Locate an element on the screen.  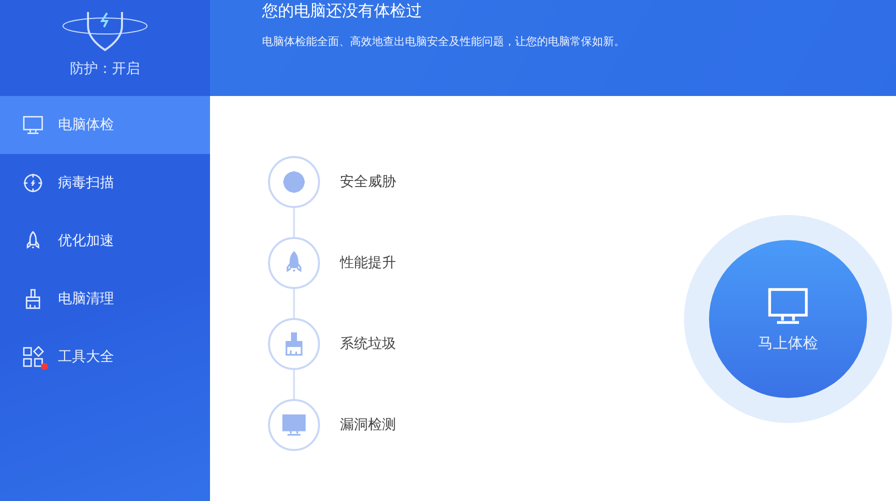
check-step-label: 系统垃圾 is located at coordinates (368, 344).